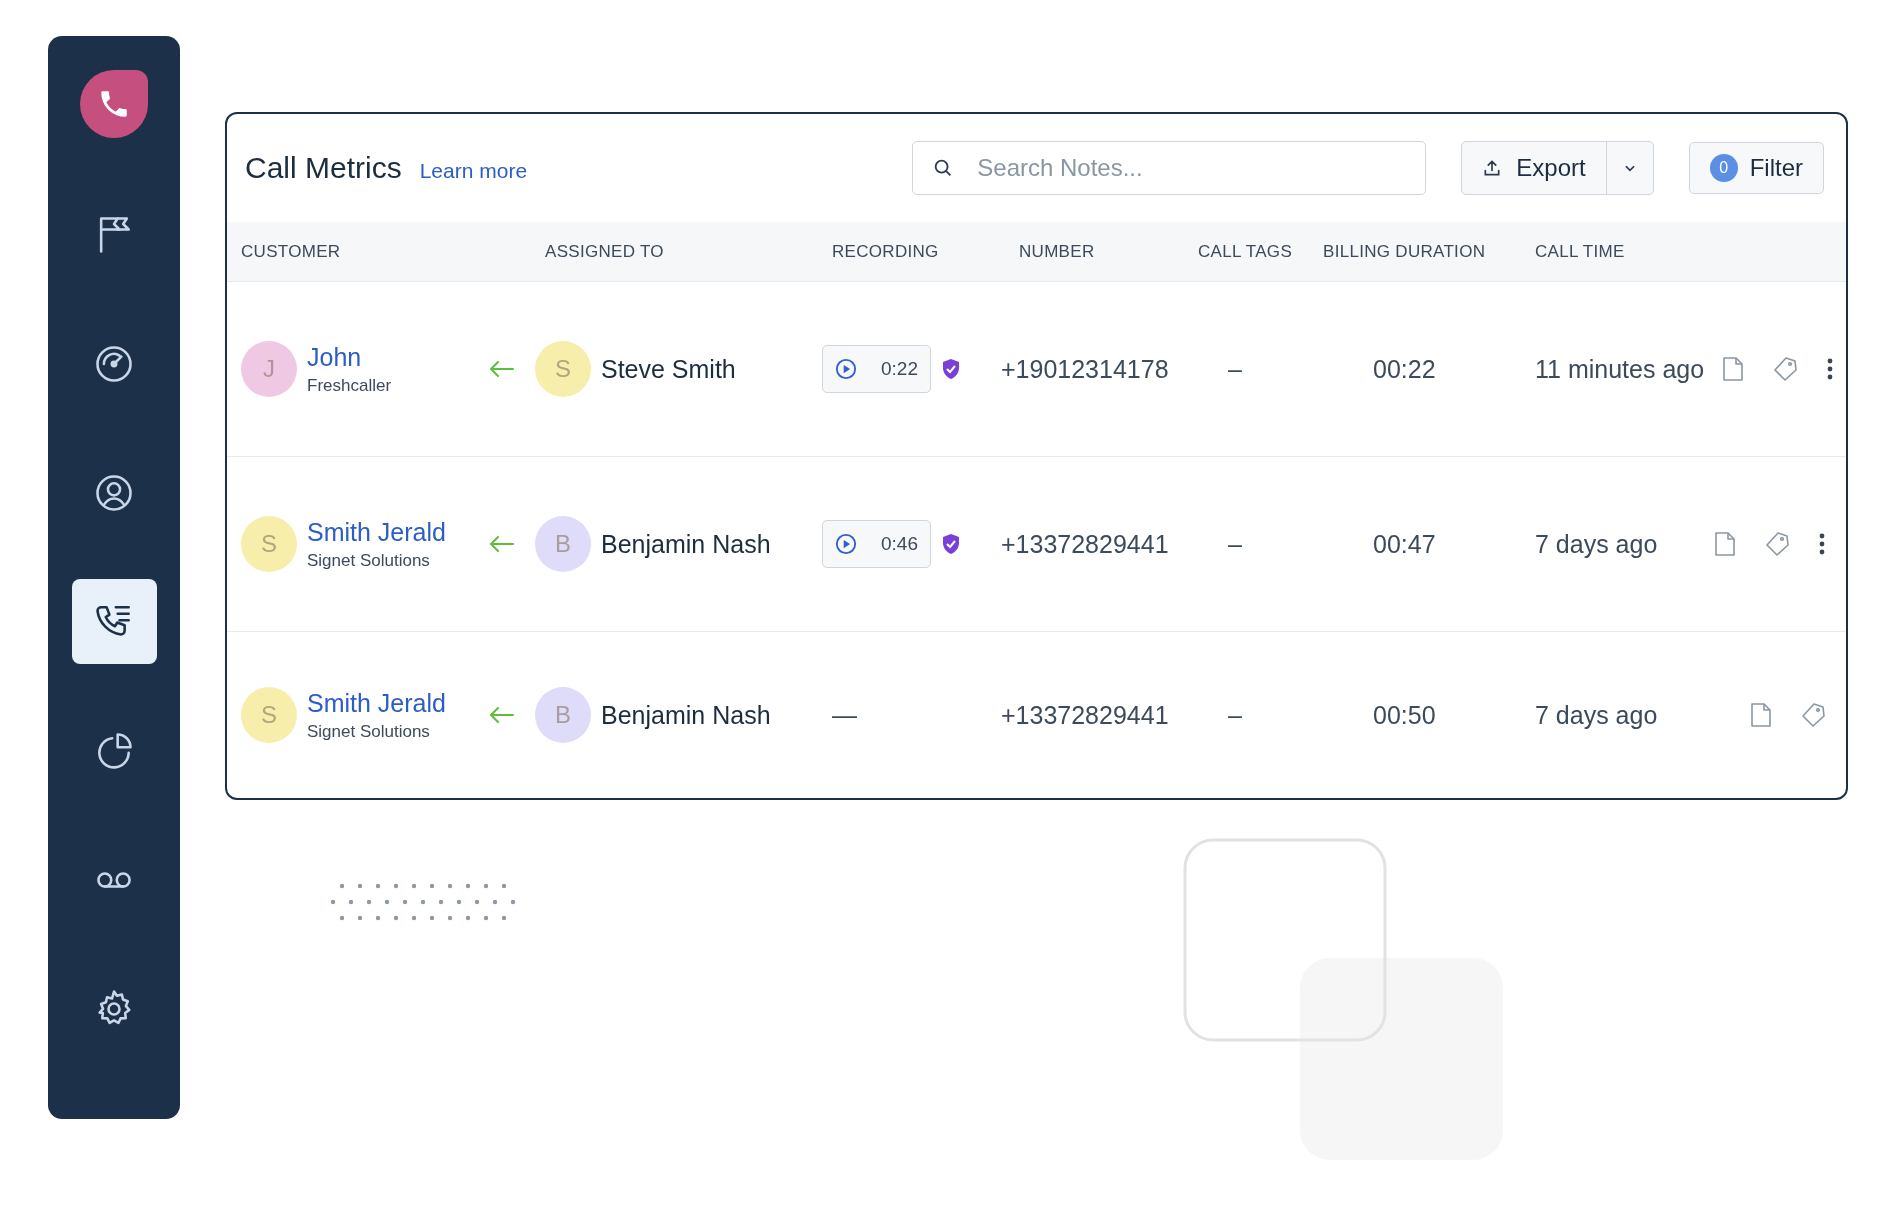 The height and width of the screenshot is (1212, 1893). I want to click on panel-title: Call Metrics, so click(323, 168).